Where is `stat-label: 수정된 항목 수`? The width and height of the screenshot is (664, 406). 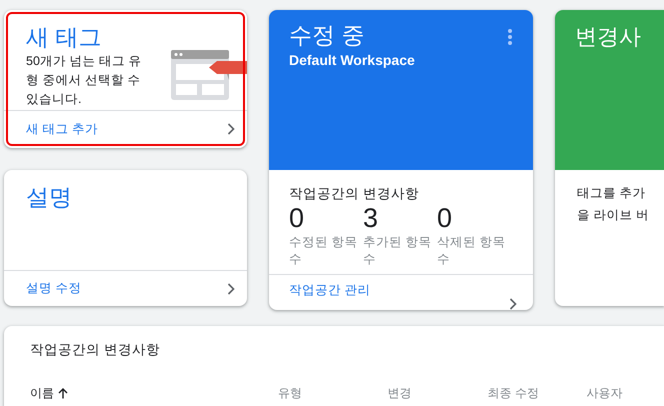
stat-label: 수정된 항목 수 is located at coordinates (323, 251).